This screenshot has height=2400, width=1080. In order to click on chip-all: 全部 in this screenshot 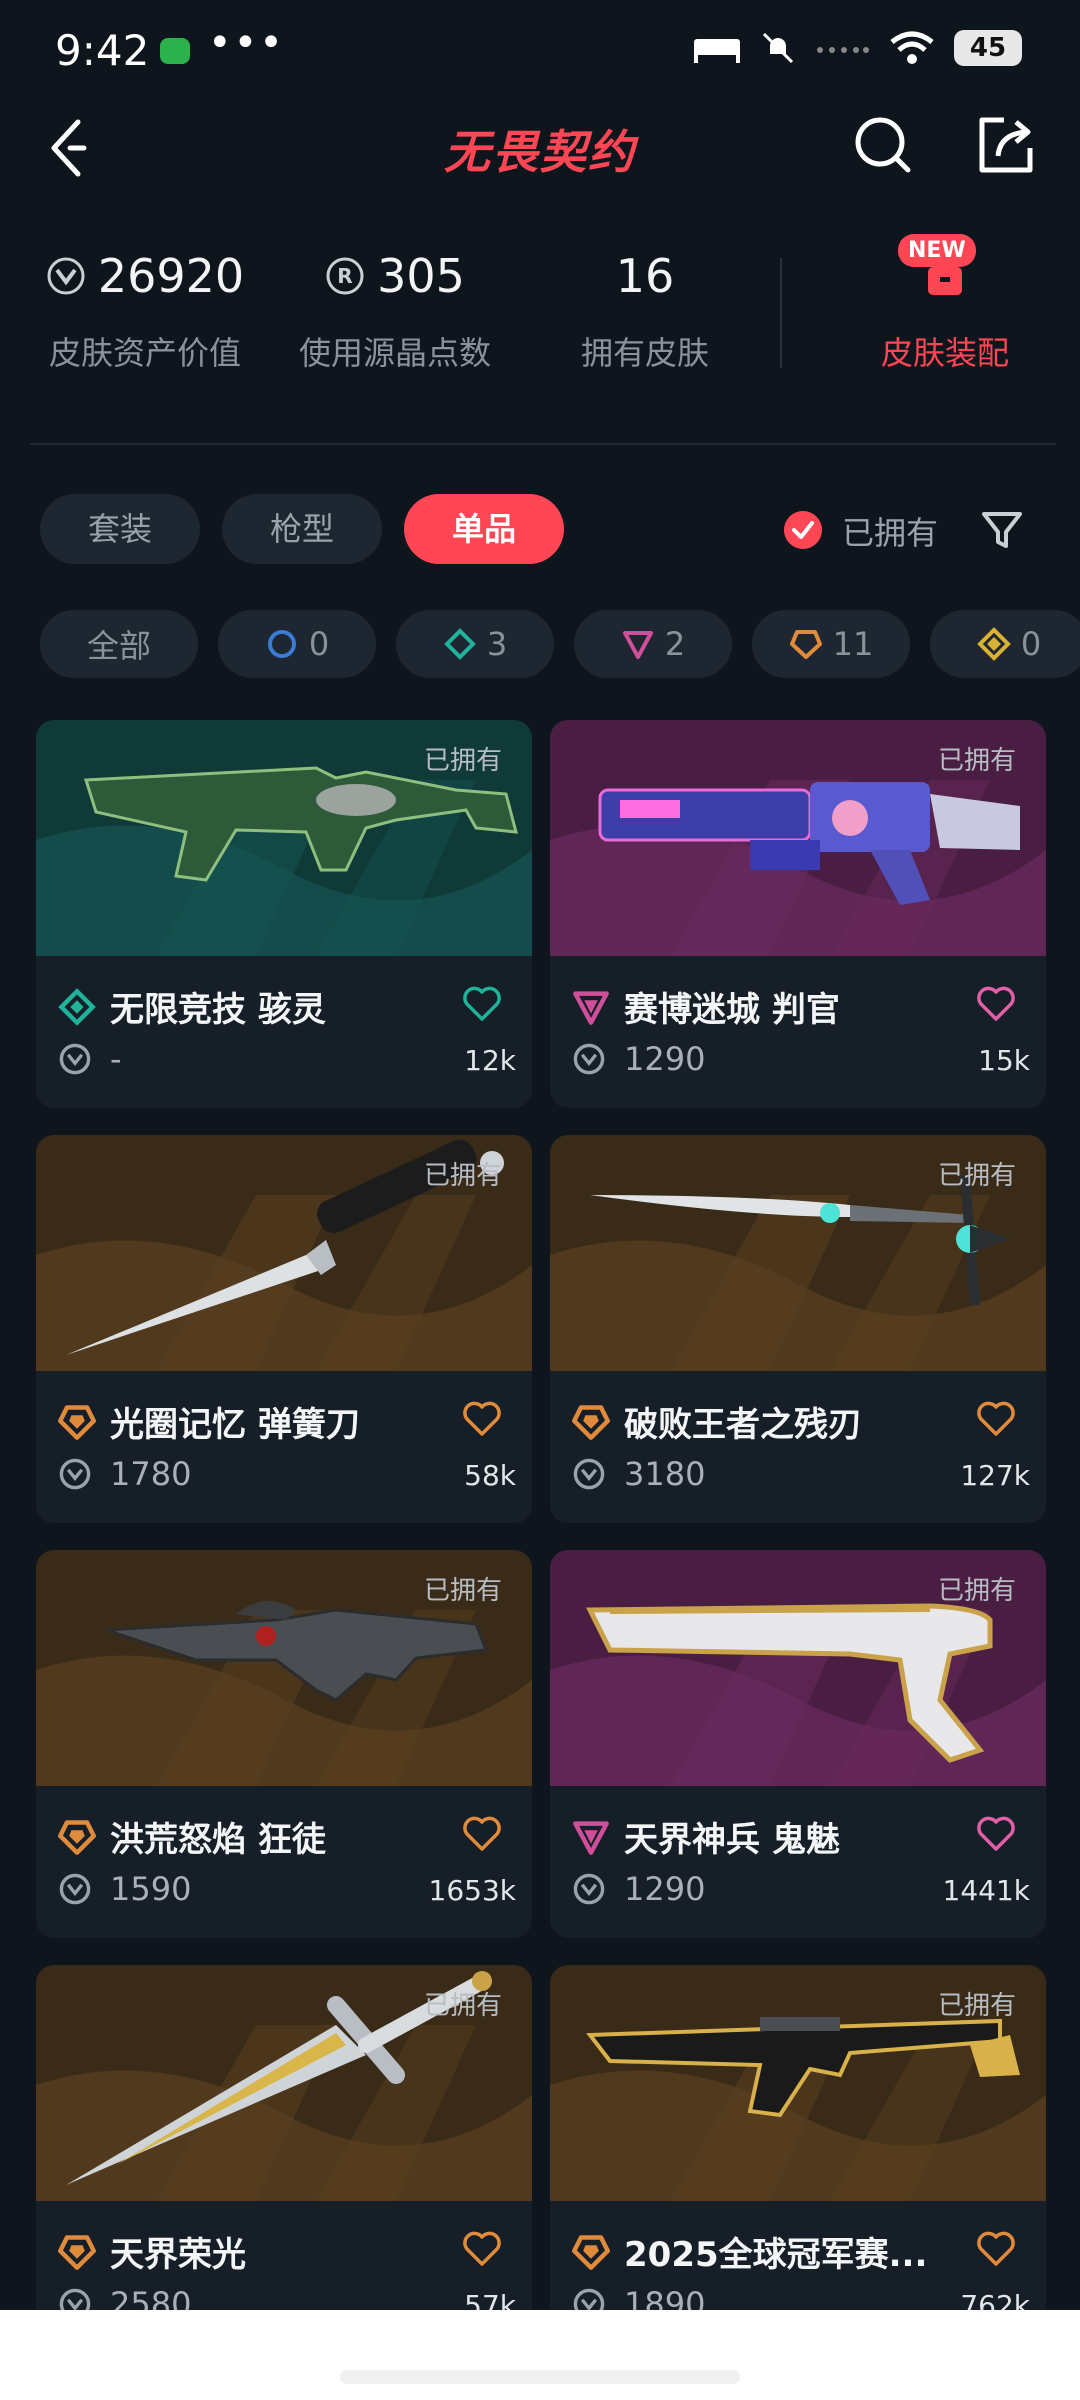, I will do `click(119, 644)`.